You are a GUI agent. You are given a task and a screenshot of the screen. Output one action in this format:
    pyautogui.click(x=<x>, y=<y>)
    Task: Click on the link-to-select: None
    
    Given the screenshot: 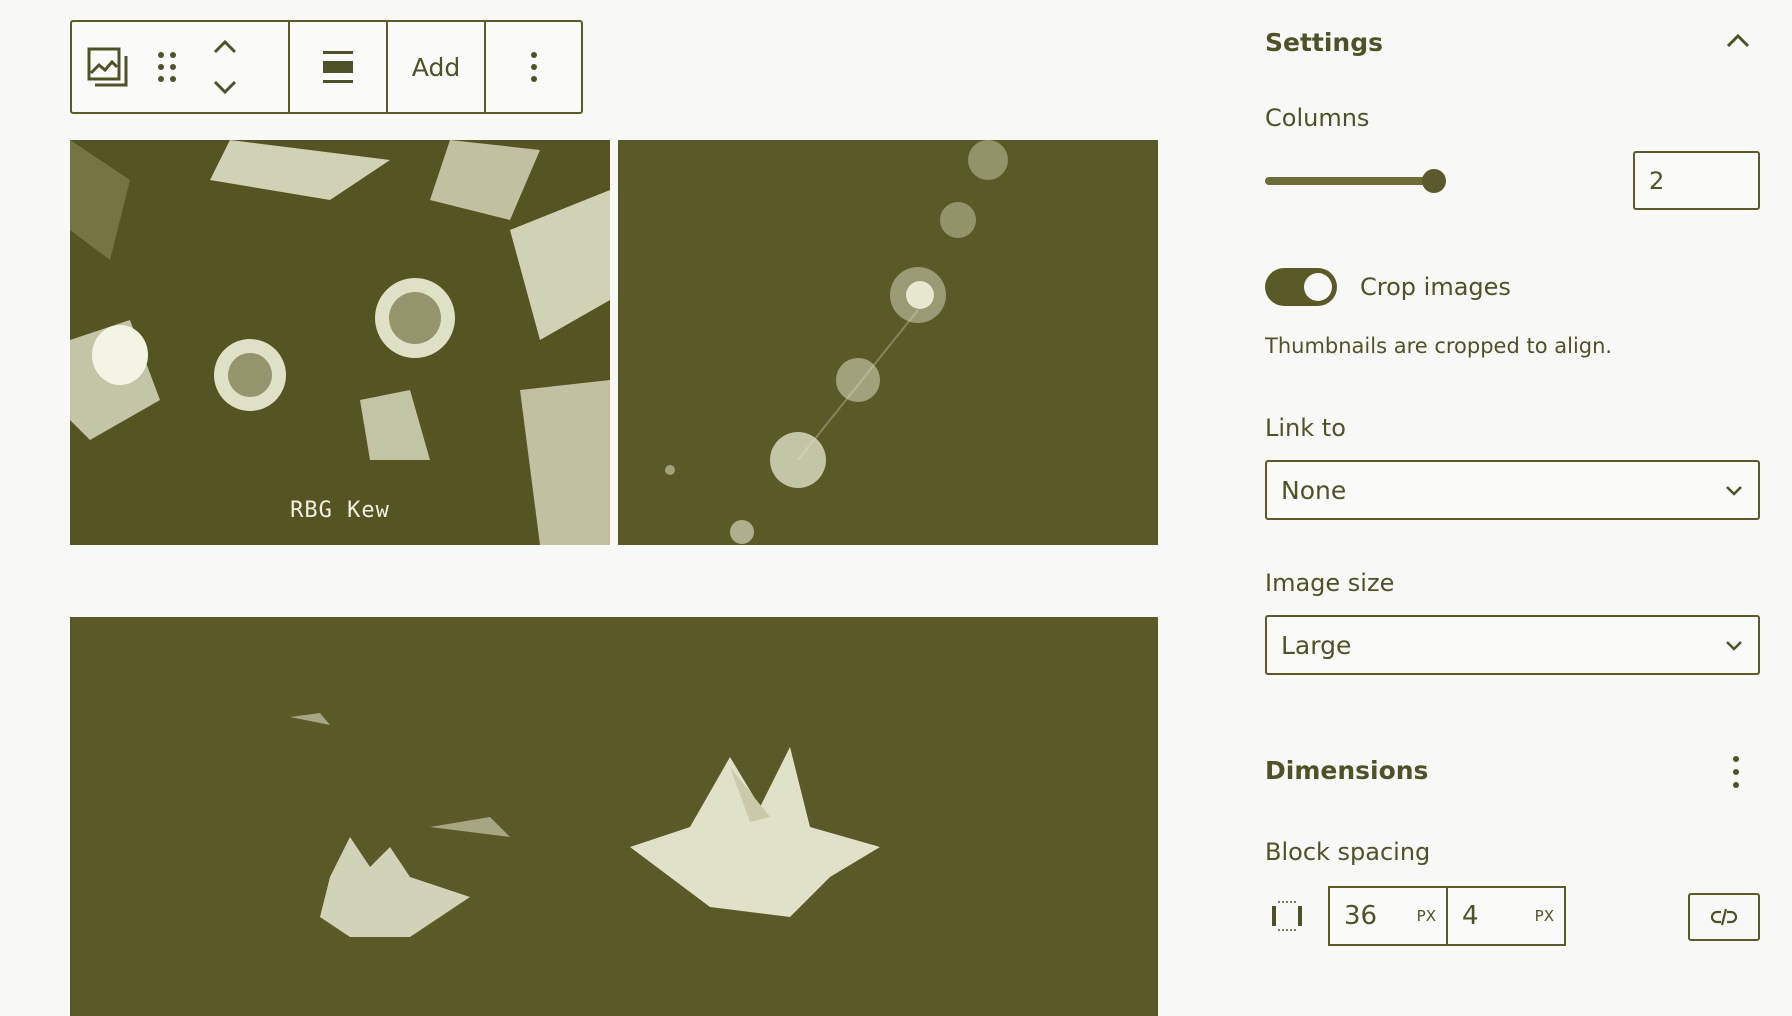 What is the action you would take?
    pyautogui.click(x=1512, y=490)
    